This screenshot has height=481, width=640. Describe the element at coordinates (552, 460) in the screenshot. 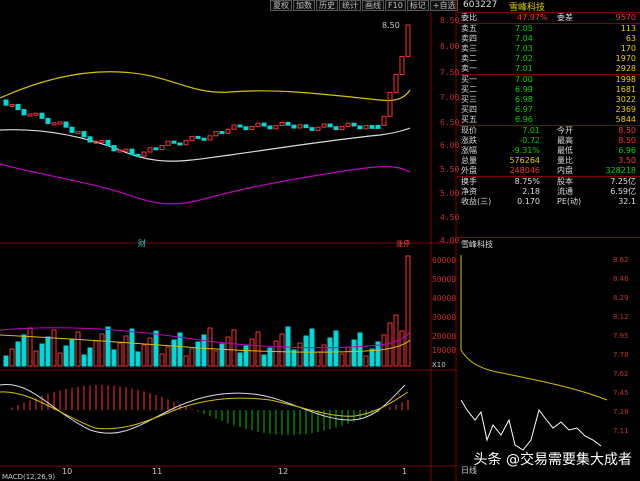

I see `watermark: 头条 @交易需要集大成者` at that location.